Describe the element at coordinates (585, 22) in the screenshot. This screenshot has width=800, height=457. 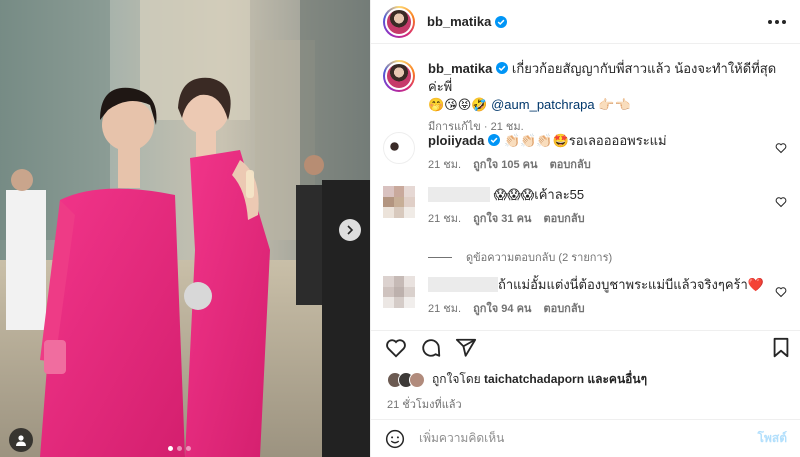
I see `post-header: bb_matika` at that location.